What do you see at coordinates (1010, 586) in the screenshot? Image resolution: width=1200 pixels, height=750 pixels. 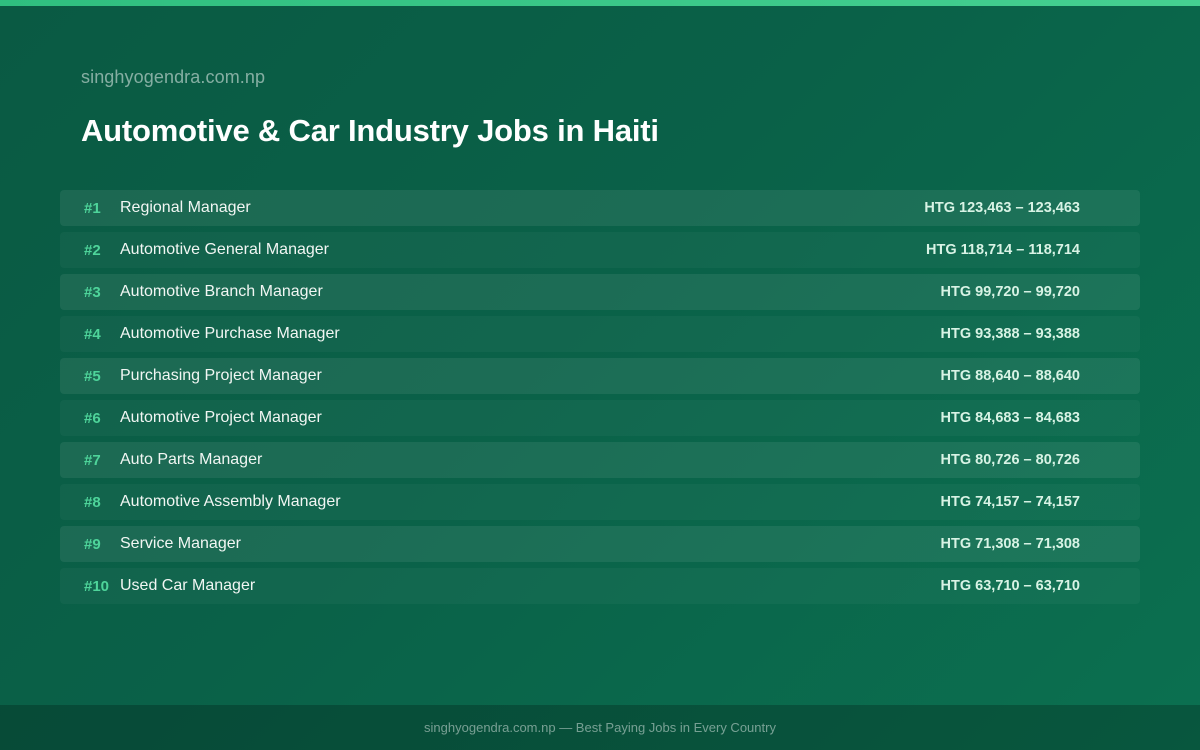 I see `job-salary: HTG 63,710 – 63,710` at bounding box center [1010, 586].